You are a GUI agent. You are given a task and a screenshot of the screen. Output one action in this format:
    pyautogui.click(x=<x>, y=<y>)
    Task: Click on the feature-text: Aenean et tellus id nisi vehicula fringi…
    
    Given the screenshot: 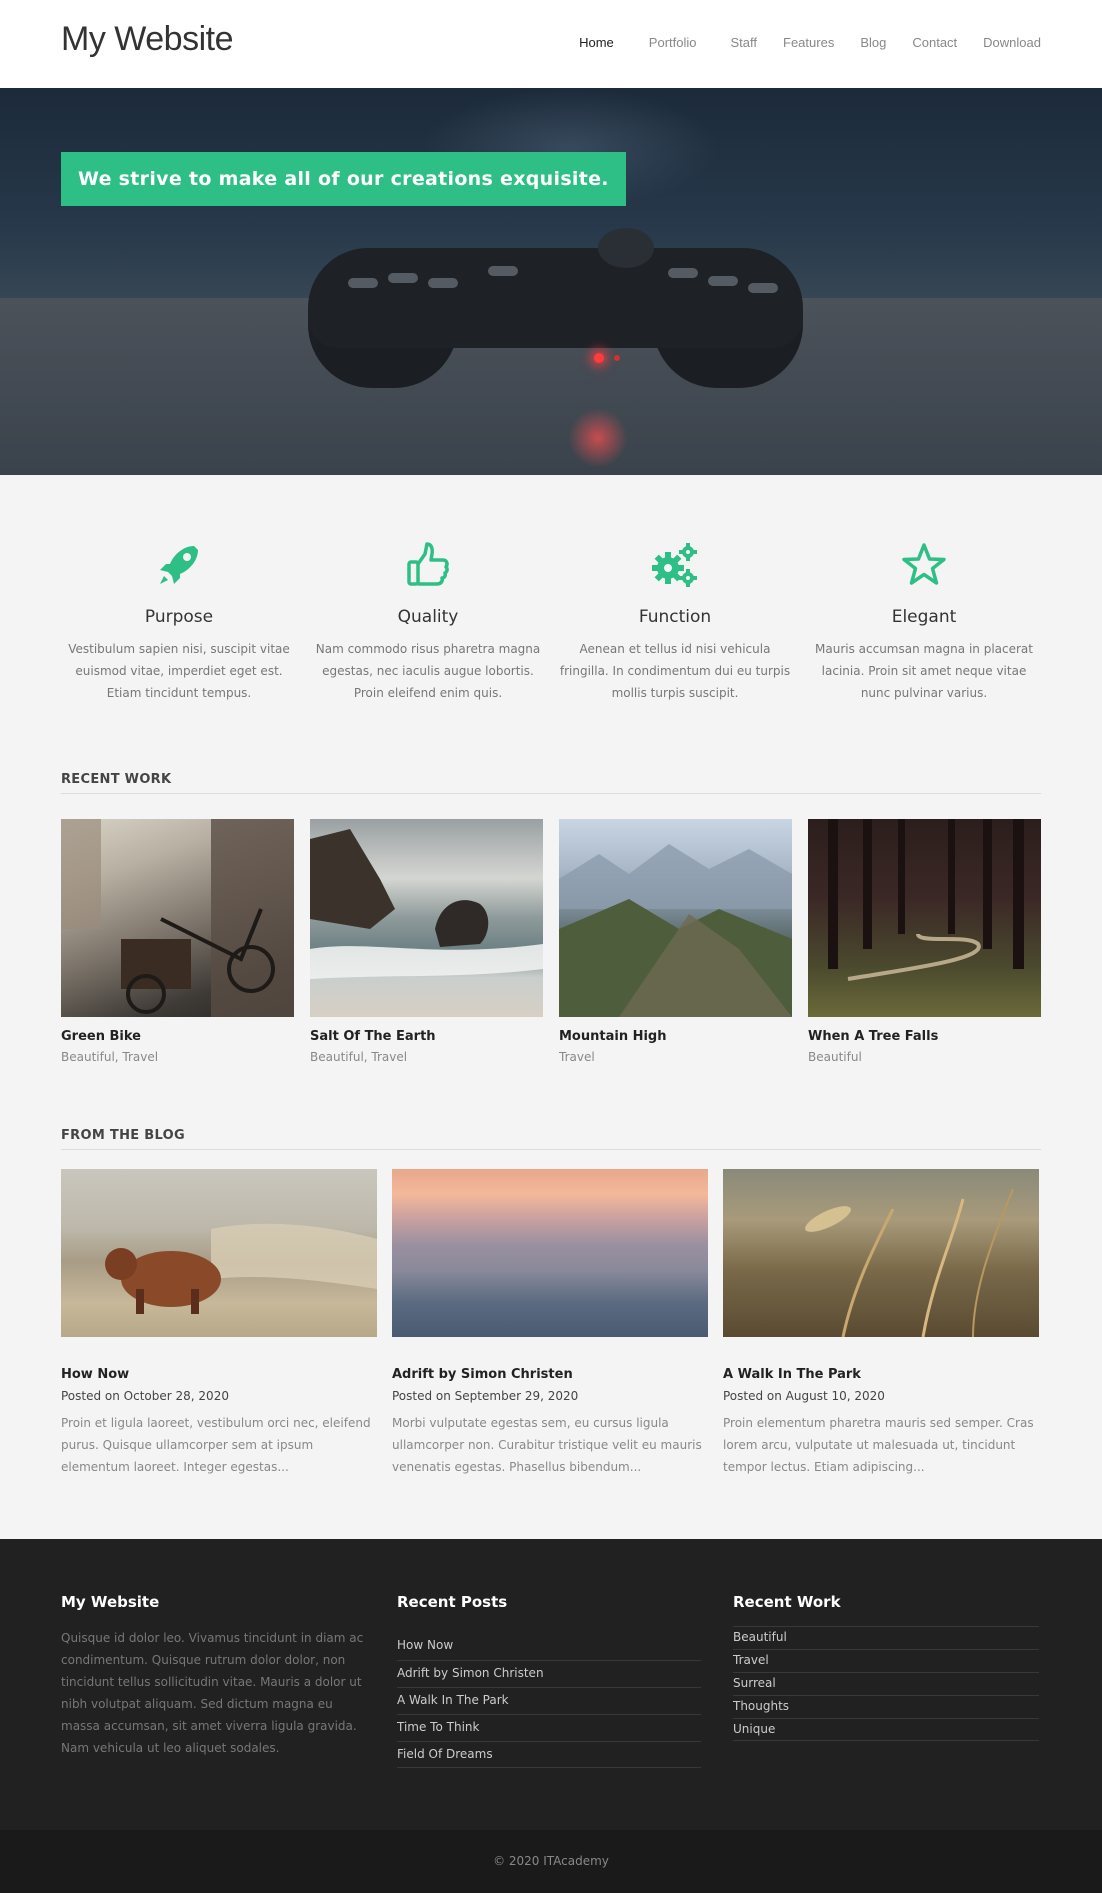 What is the action you would take?
    pyautogui.click(x=675, y=671)
    